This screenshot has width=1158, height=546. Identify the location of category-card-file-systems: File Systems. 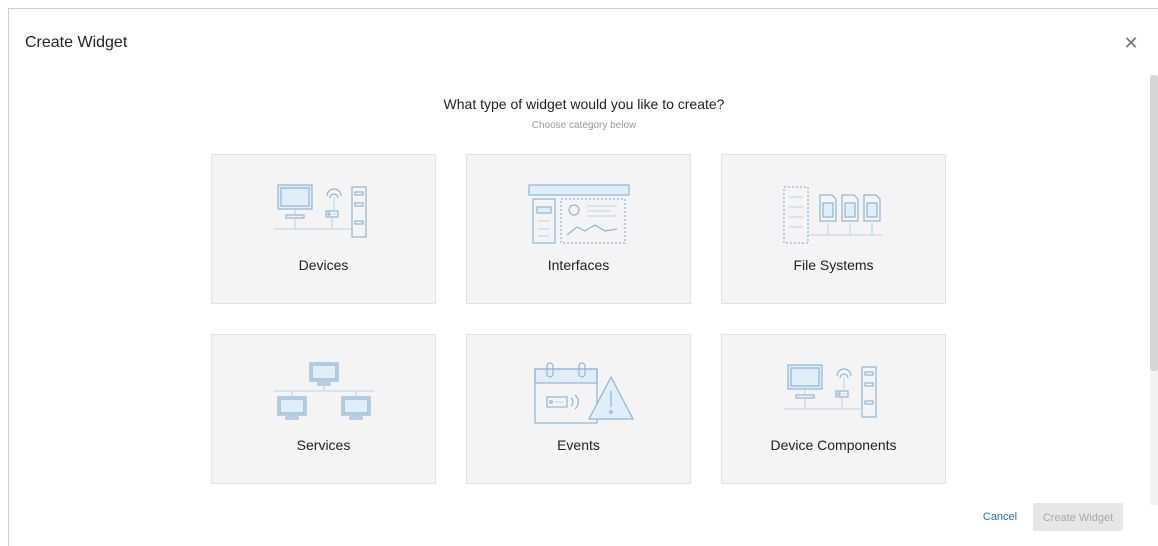
(833, 229).